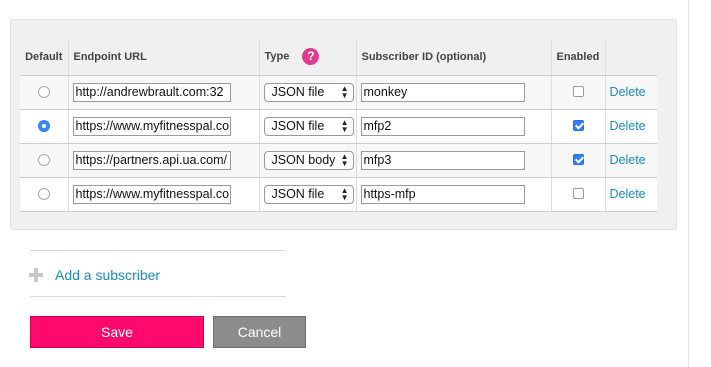 This screenshot has height=367, width=711. What do you see at coordinates (158, 296) in the screenshot?
I see `divider-bottom` at bounding box center [158, 296].